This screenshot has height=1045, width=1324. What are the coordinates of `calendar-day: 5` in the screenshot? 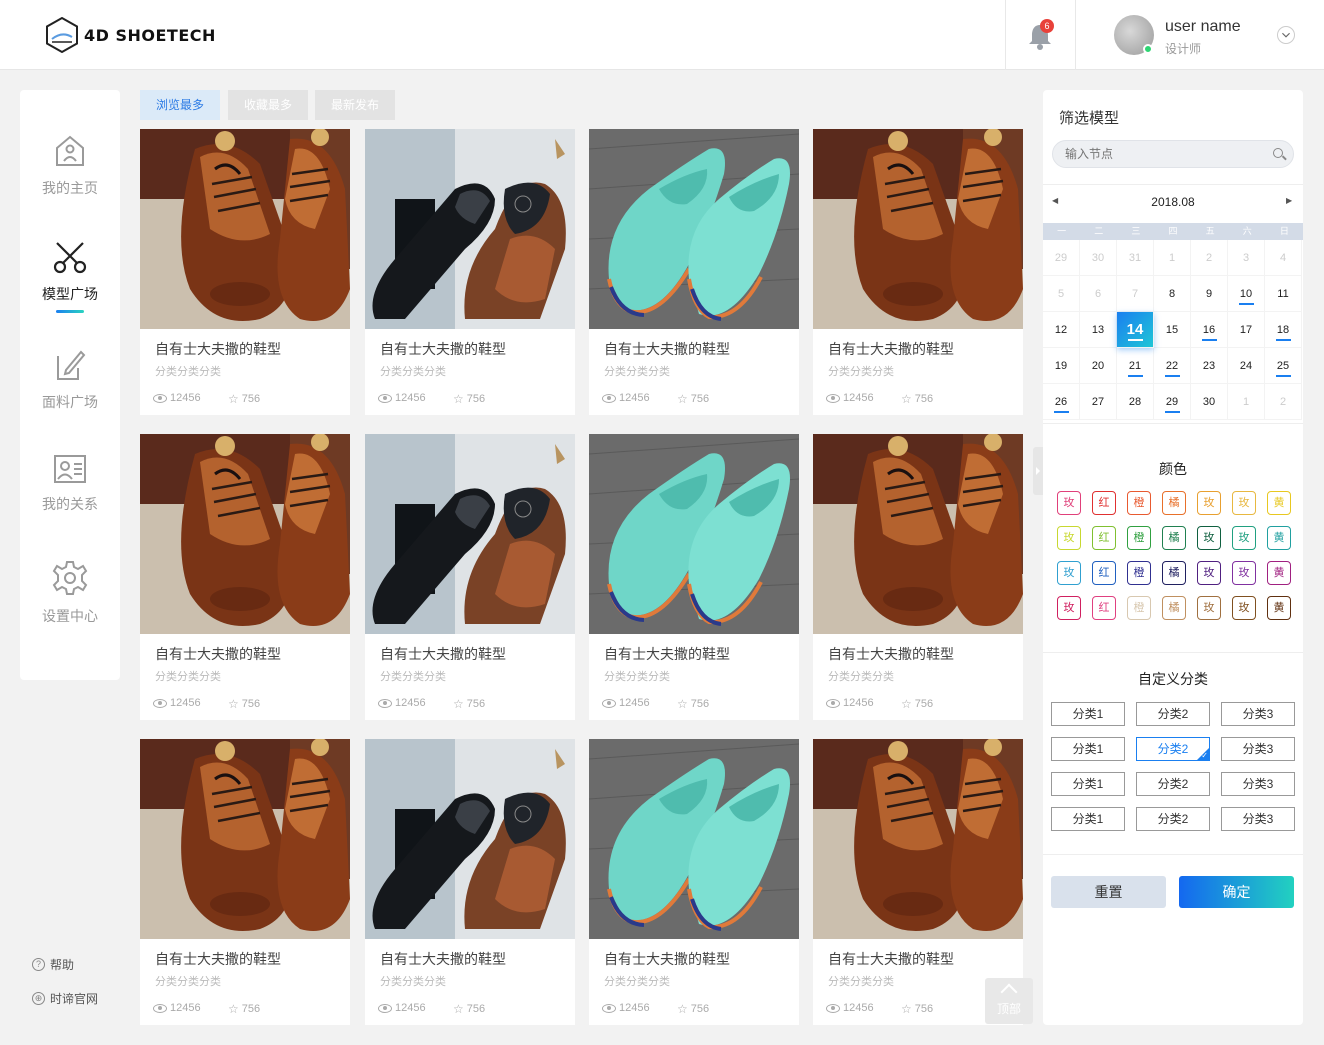 It's located at (1061, 294).